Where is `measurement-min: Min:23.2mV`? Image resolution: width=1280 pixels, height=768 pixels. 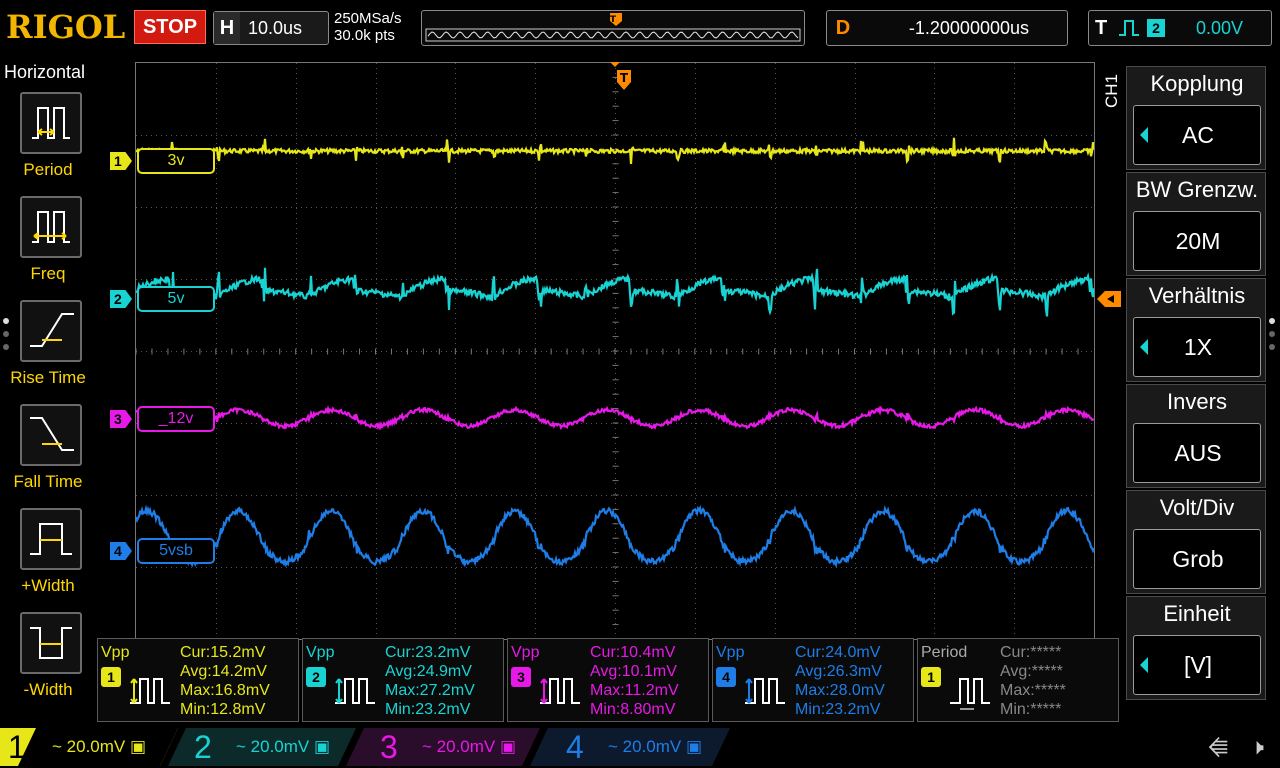 measurement-min: Min:23.2mV is located at coordinates (838, 709).